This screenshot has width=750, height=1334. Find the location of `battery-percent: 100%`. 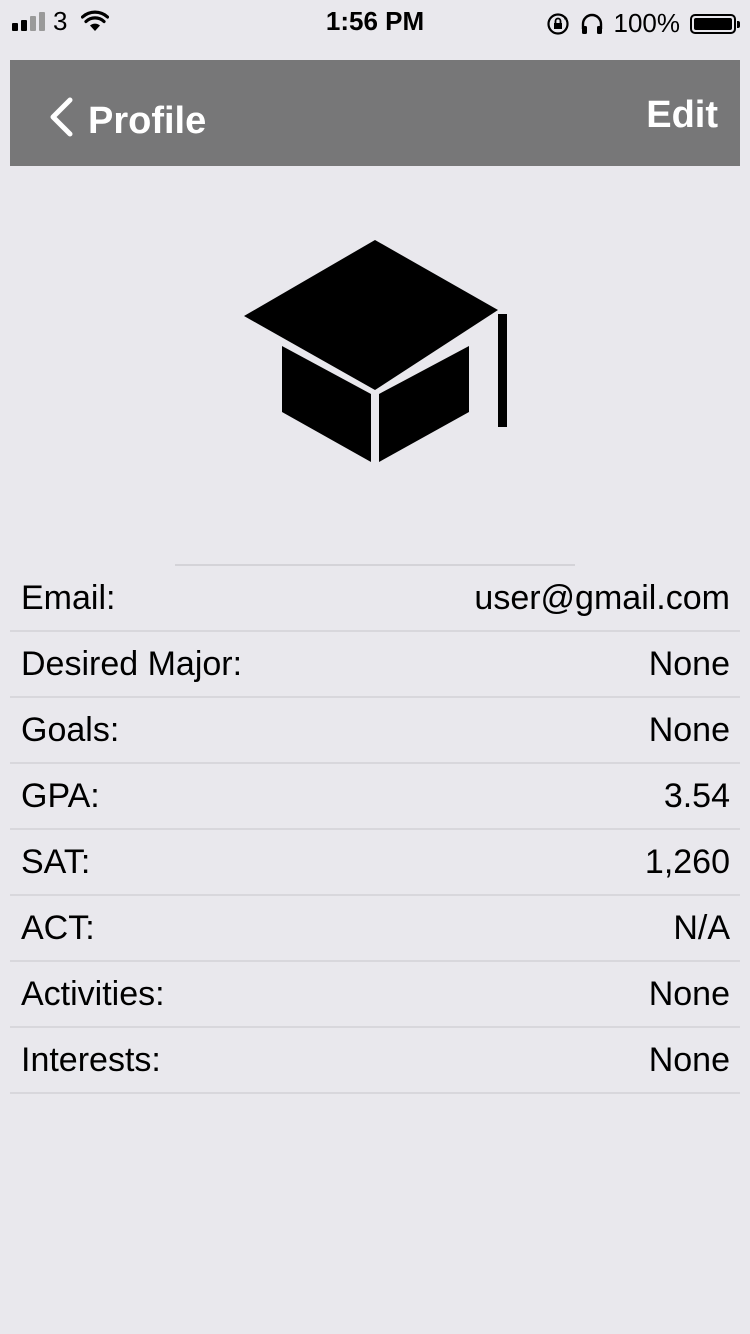

battery-percent: 100% is located at coordinates (647, 23).